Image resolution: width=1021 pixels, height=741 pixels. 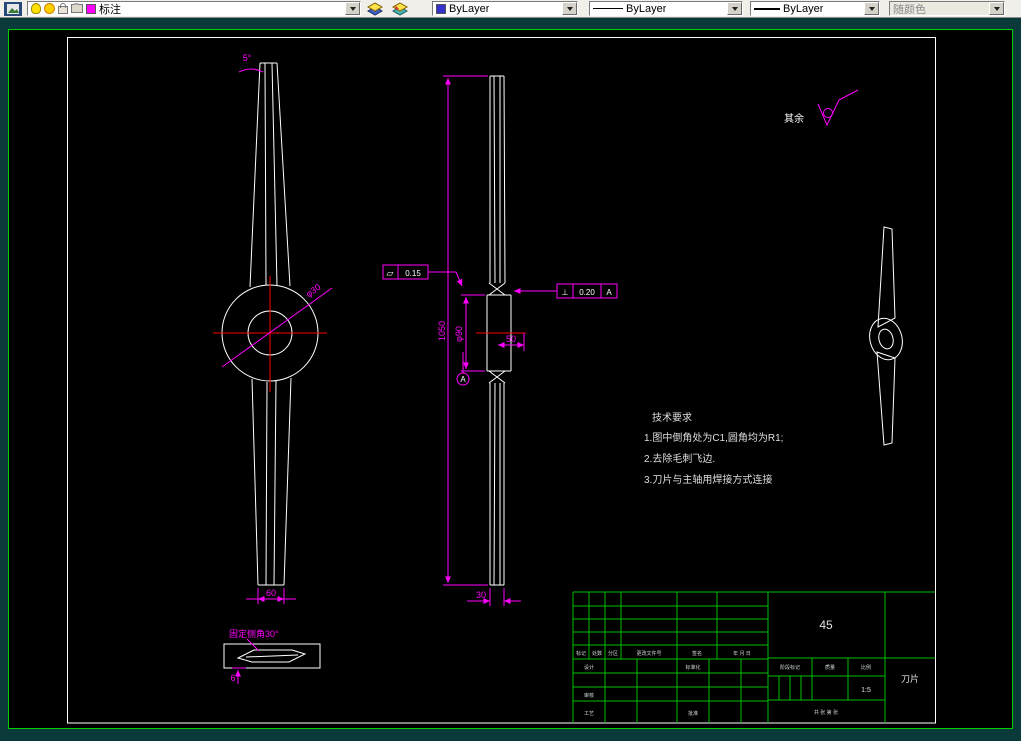 I want to click on layers-dialog-button, so click(x=375, y=9).